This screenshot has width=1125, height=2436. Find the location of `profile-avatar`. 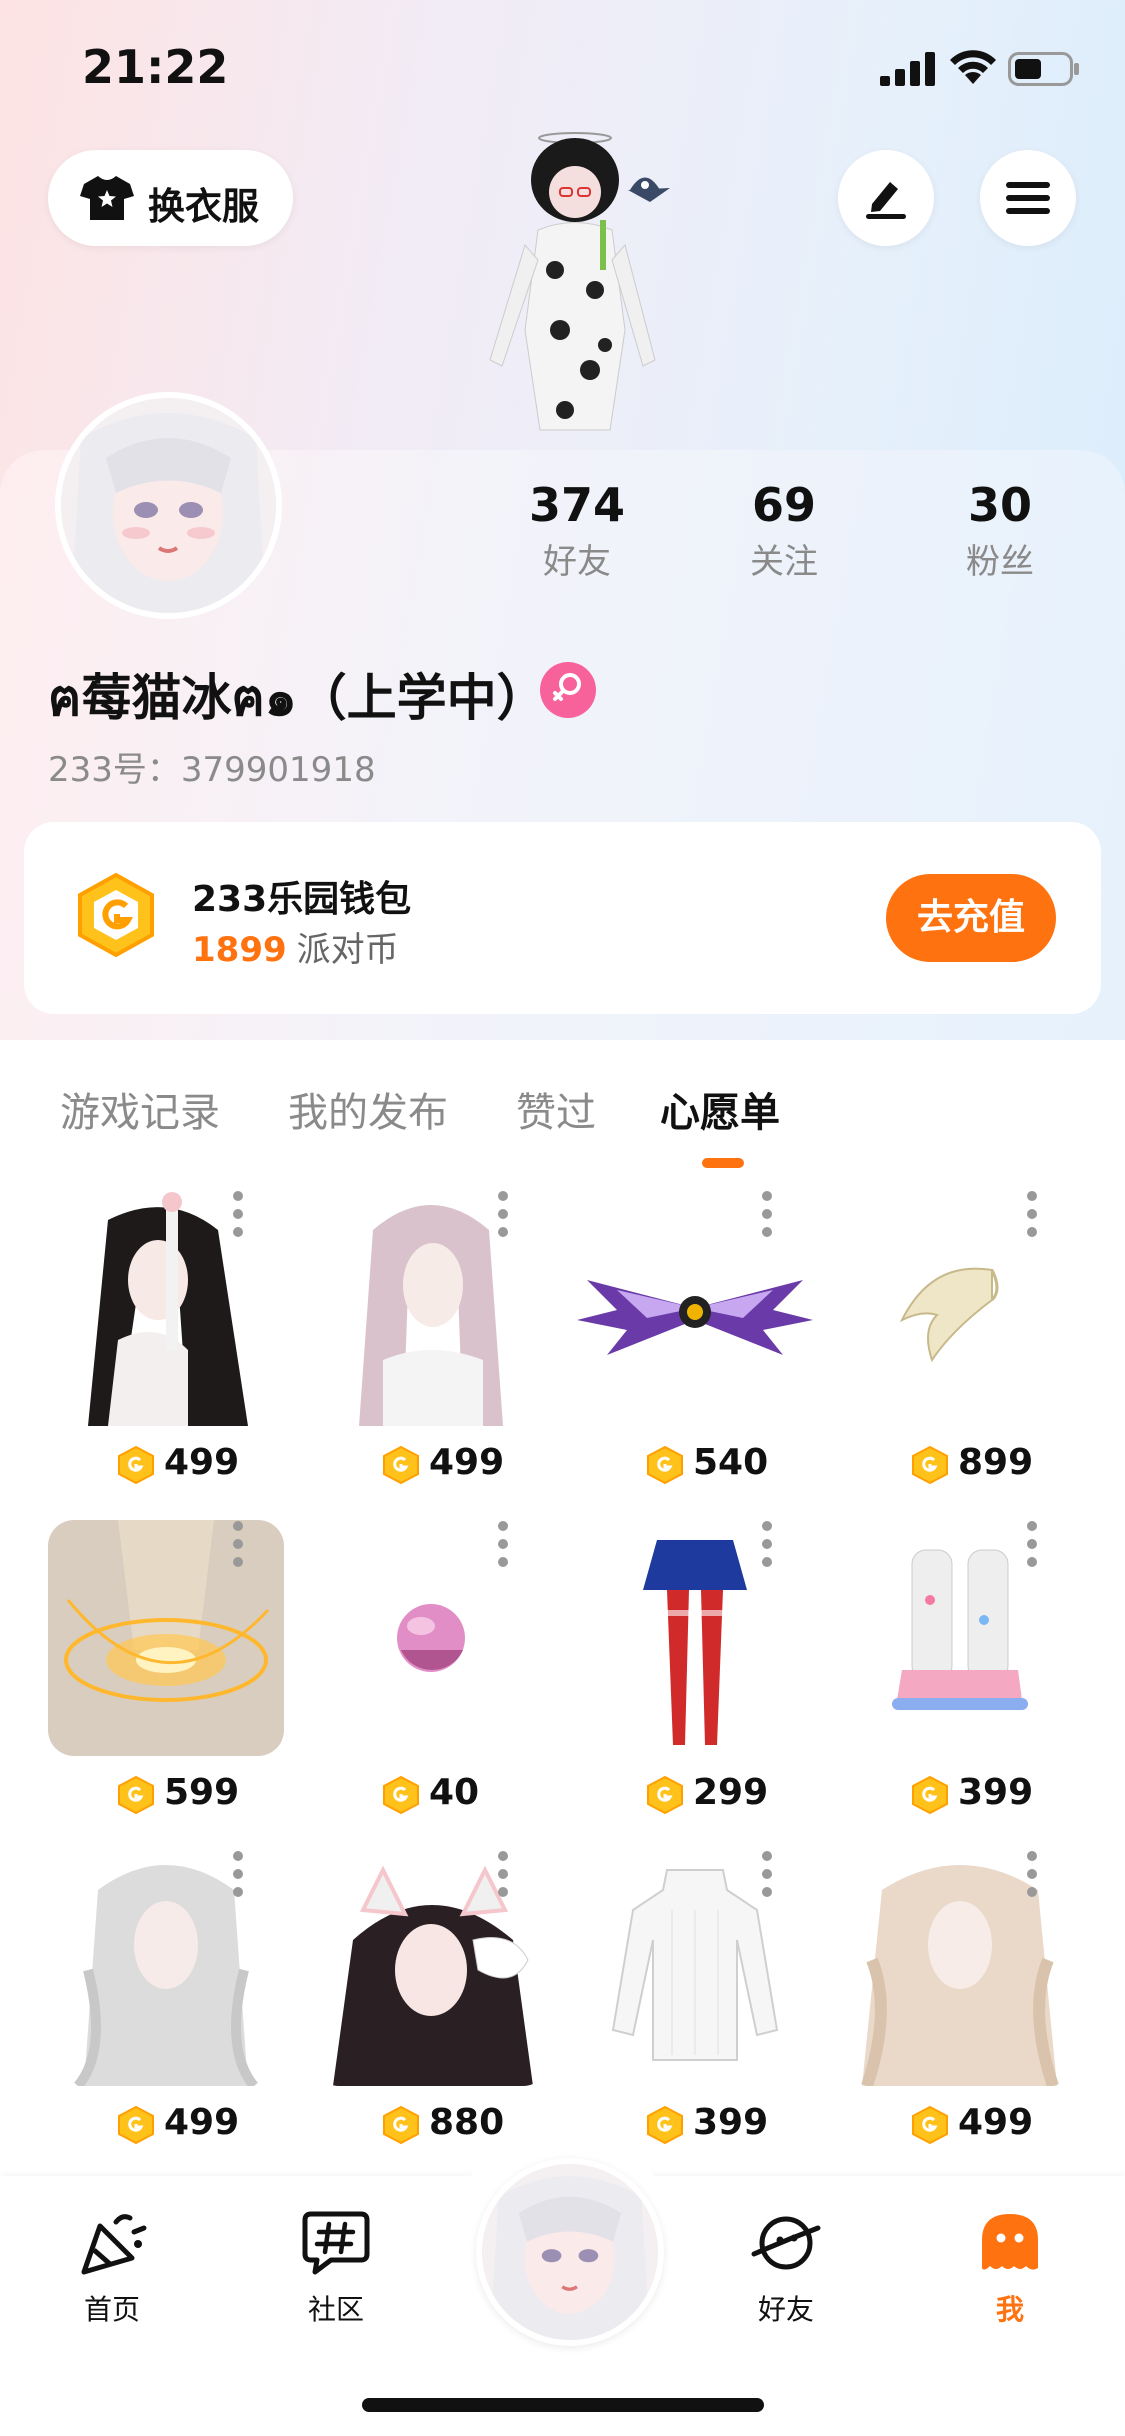

profile-avatar is located at coordinates (168, 505).